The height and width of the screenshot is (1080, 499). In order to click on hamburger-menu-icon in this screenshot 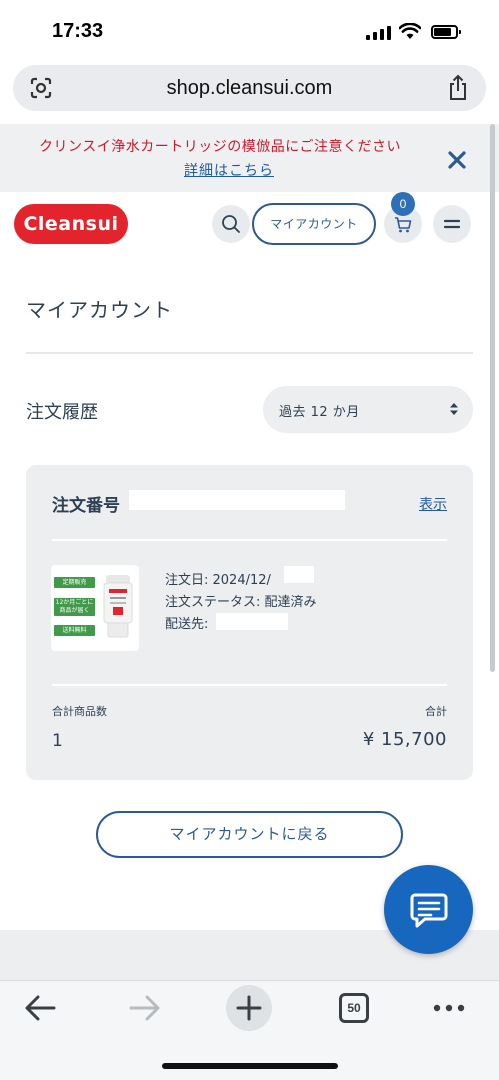, I will do `click(452, 224)`.